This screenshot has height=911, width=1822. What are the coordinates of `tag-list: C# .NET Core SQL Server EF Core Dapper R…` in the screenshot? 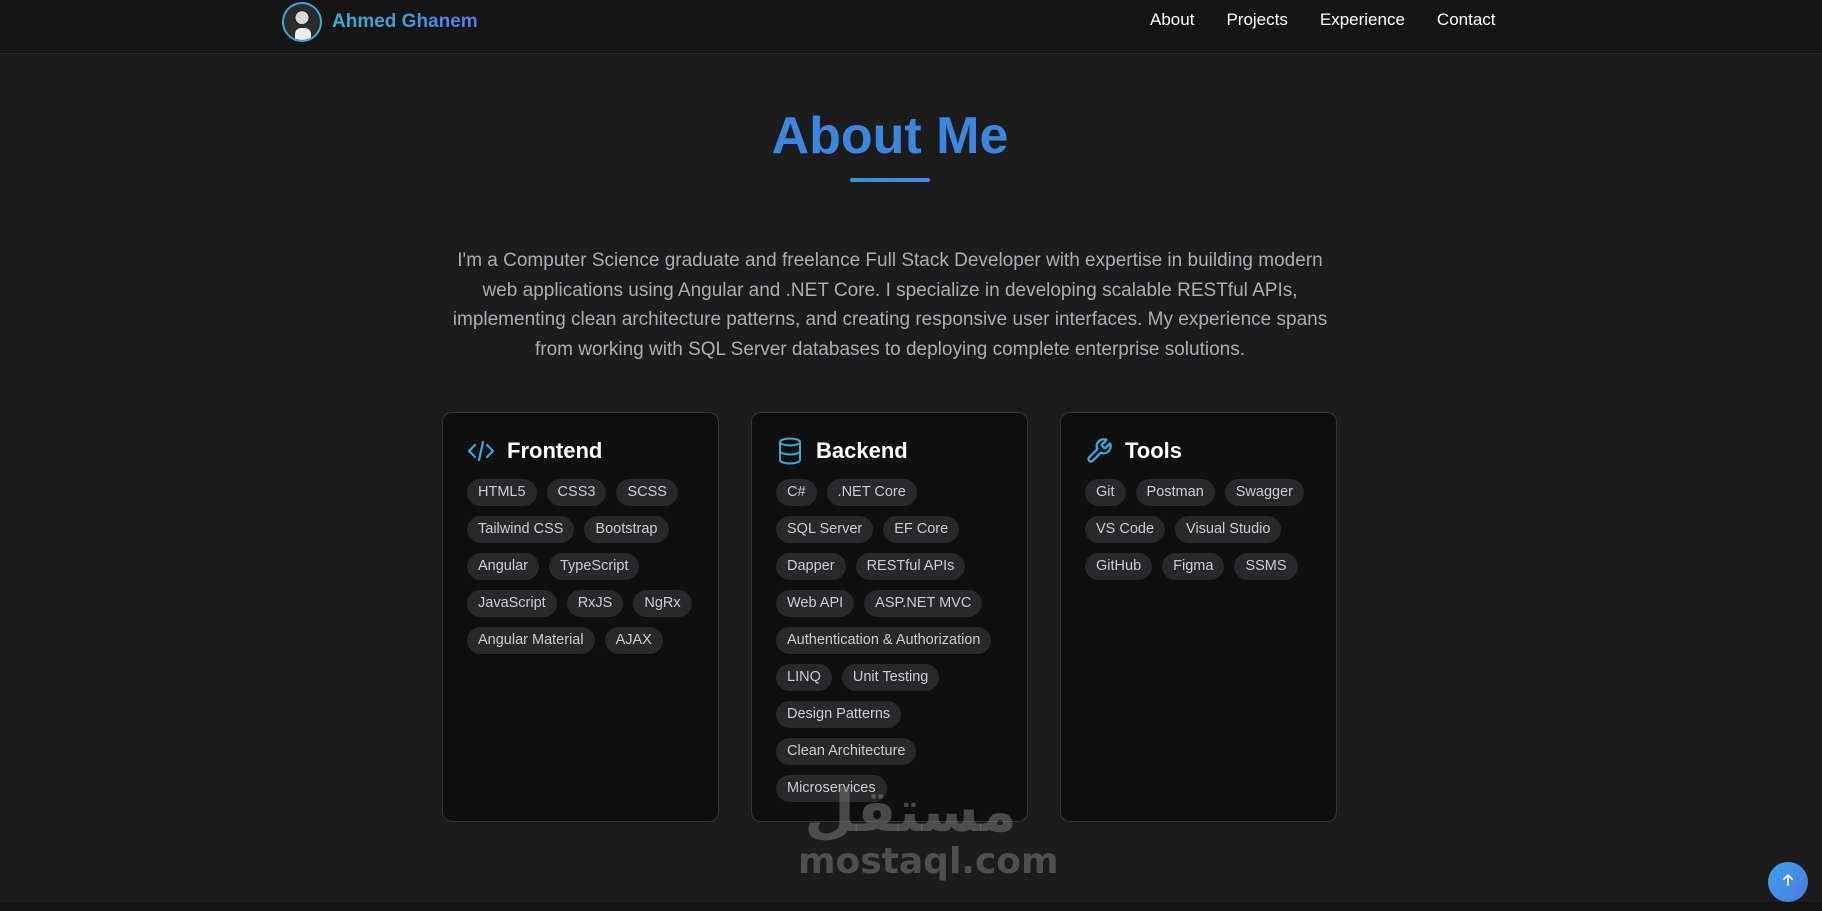 It's located at (889, 640).